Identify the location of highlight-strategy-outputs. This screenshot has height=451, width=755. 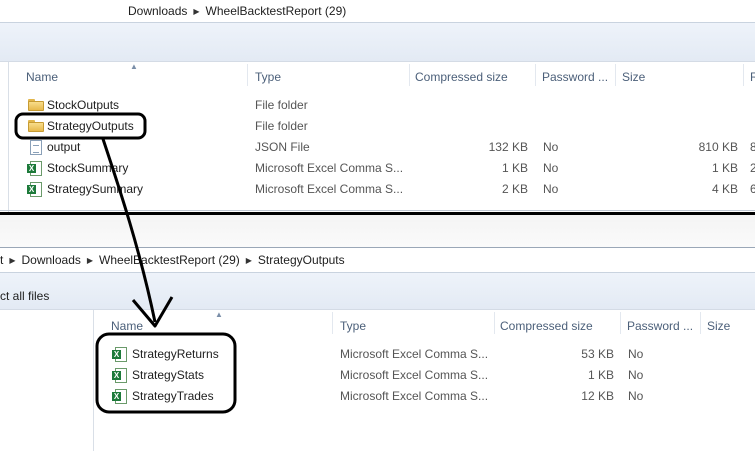
(80, 126).